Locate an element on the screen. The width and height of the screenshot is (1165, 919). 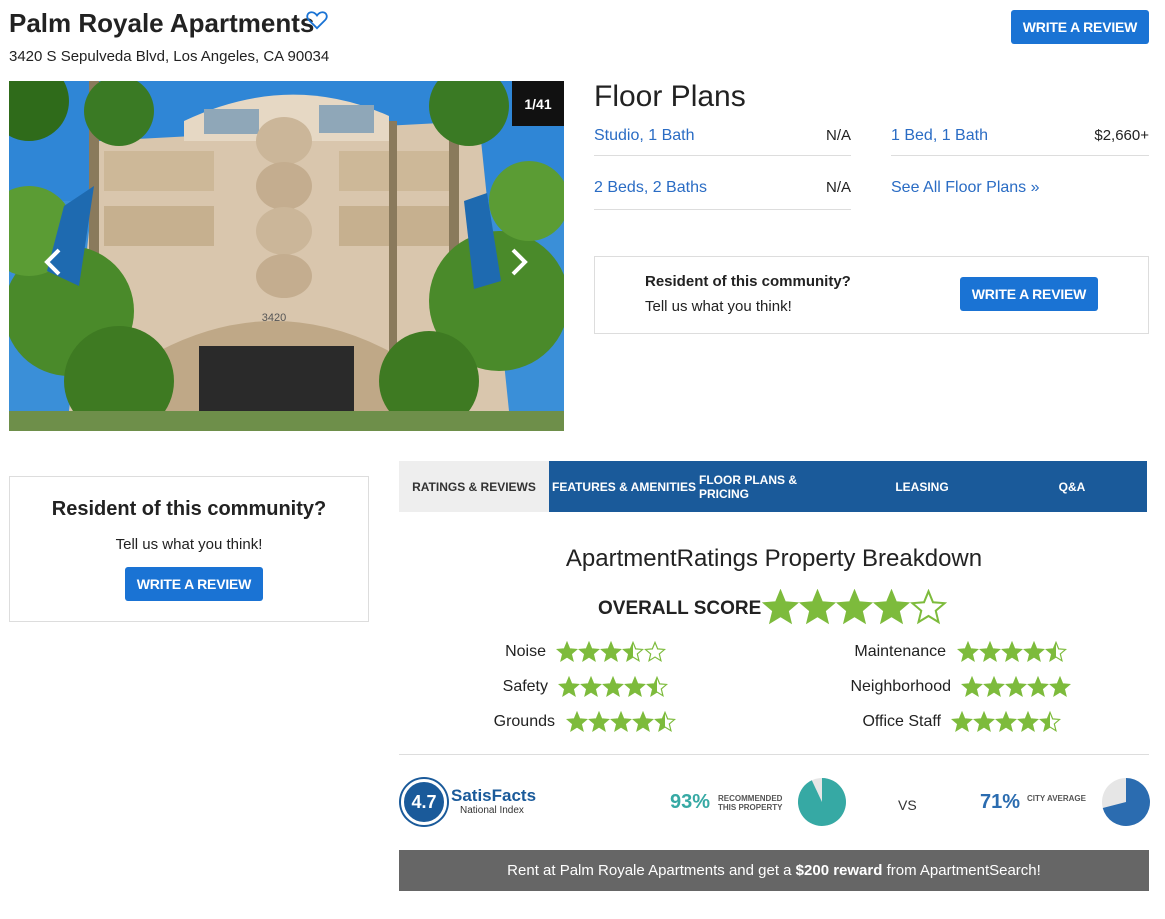
tab-qa: Q&A is located at coordinates (1072, 486).